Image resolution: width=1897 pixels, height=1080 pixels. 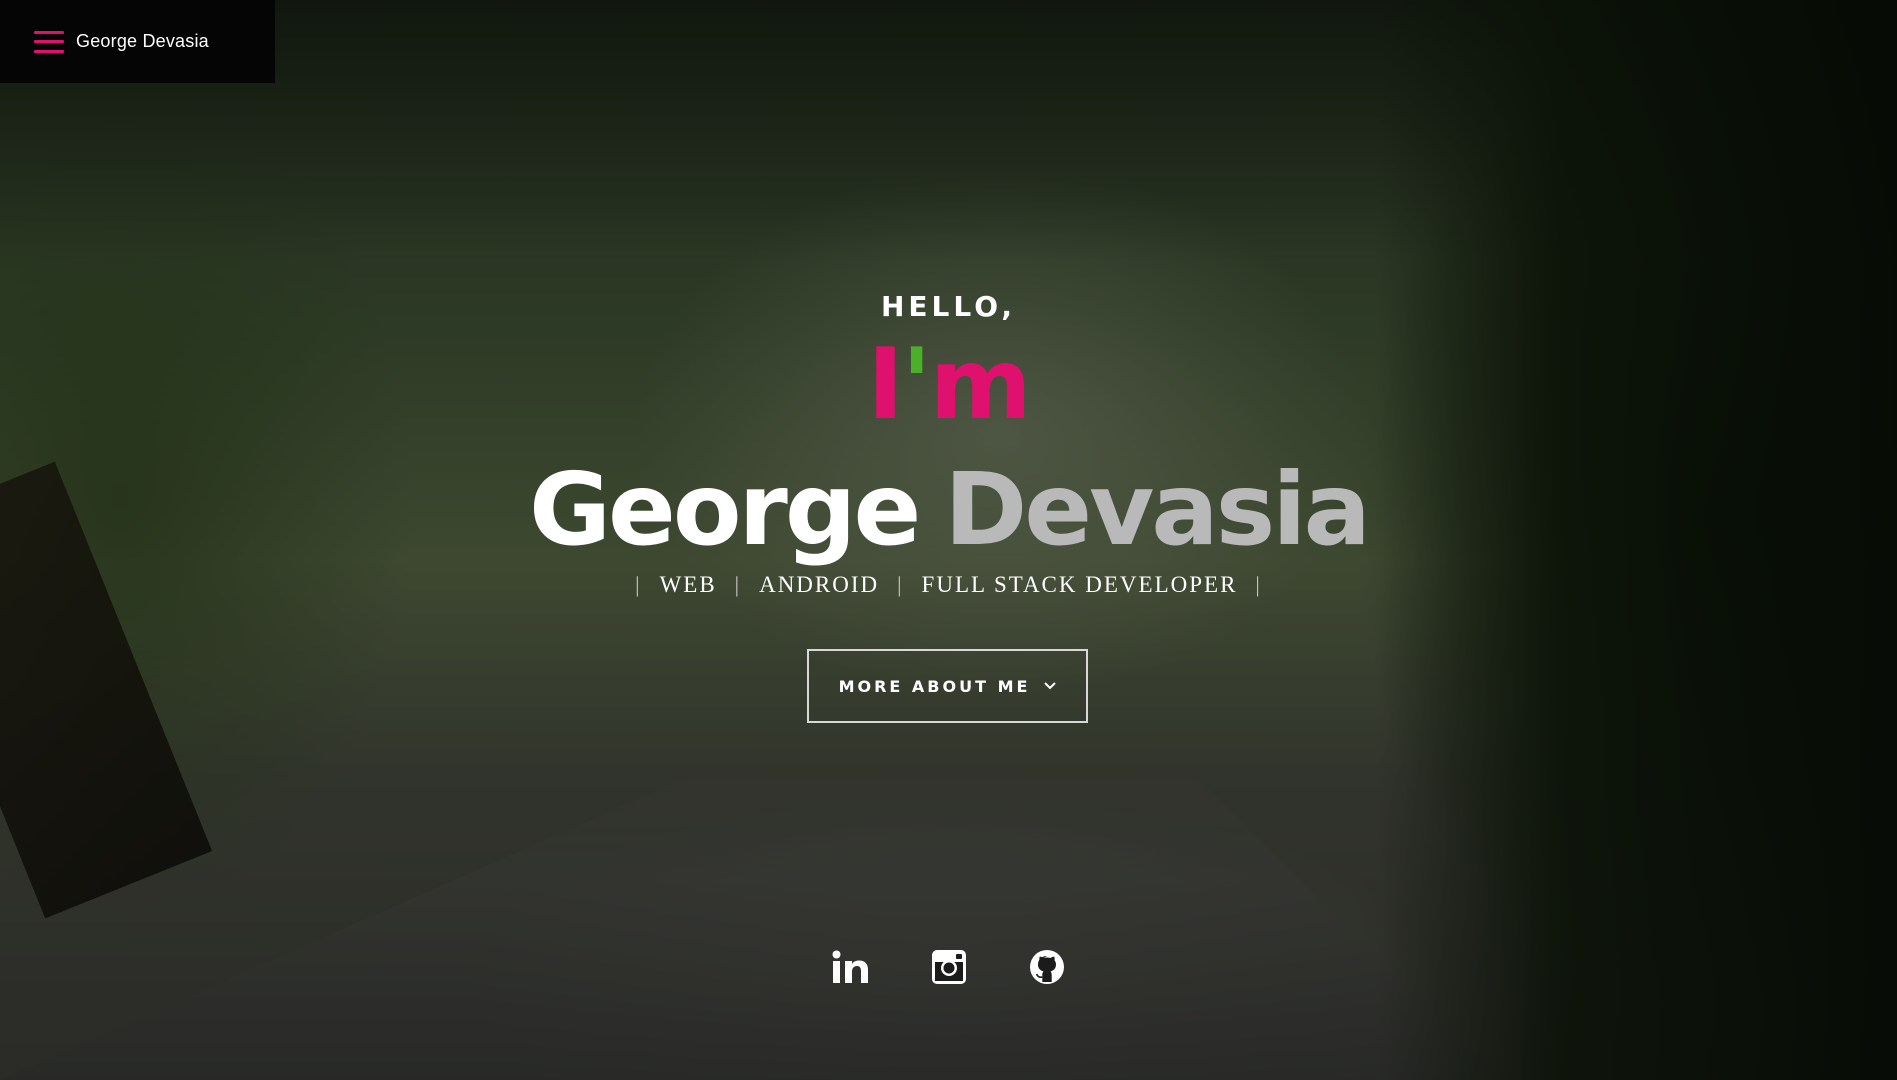 I want to click on chevron-down-icon, so click(x=1050, y=686).